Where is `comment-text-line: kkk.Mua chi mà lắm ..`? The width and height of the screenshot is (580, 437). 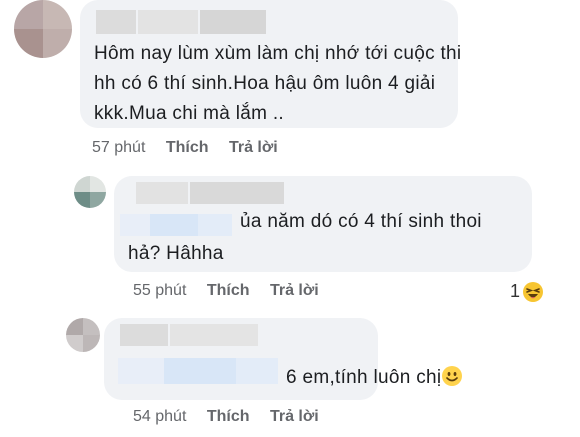 comment-text-line: kkk.Mua chi mà lắm .. is located at coordinates (189, 113).